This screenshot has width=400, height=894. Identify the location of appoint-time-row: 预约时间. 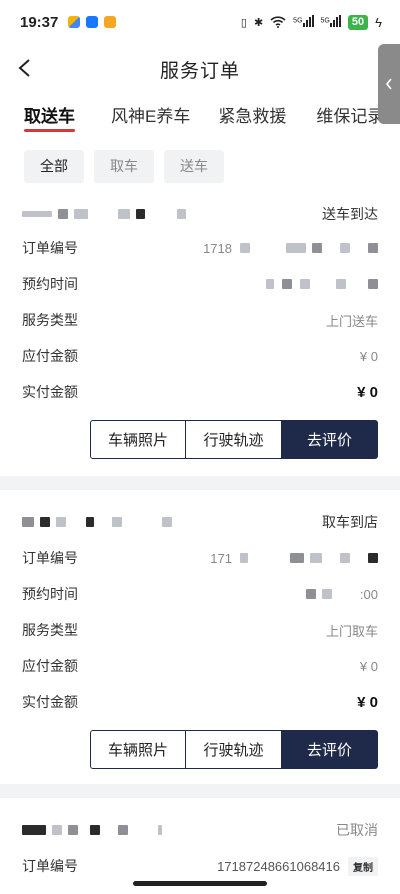
(200, 284).